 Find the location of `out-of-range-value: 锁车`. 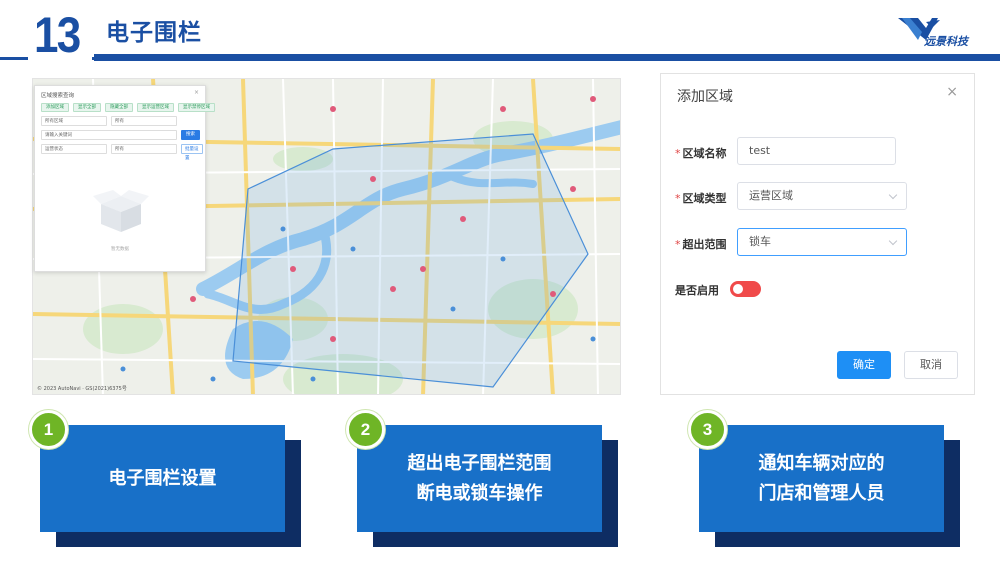

out-of-range-value: 锁车 is located at coordinates (760, 241).